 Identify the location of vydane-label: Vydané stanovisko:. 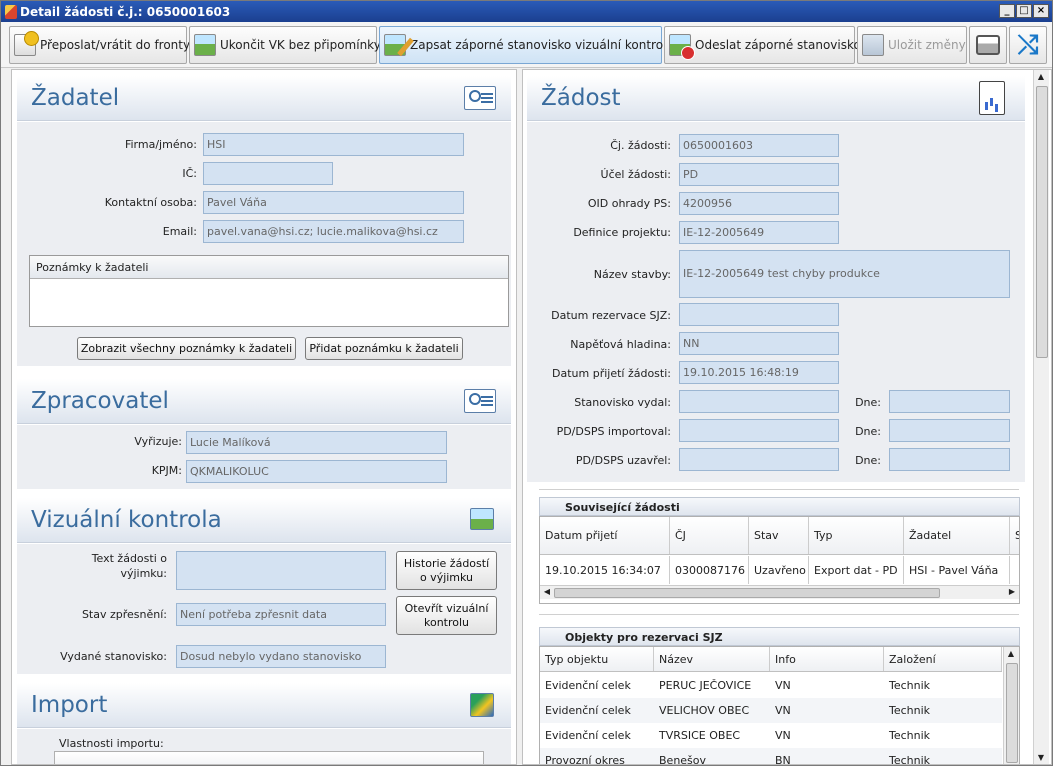
(113, 656).